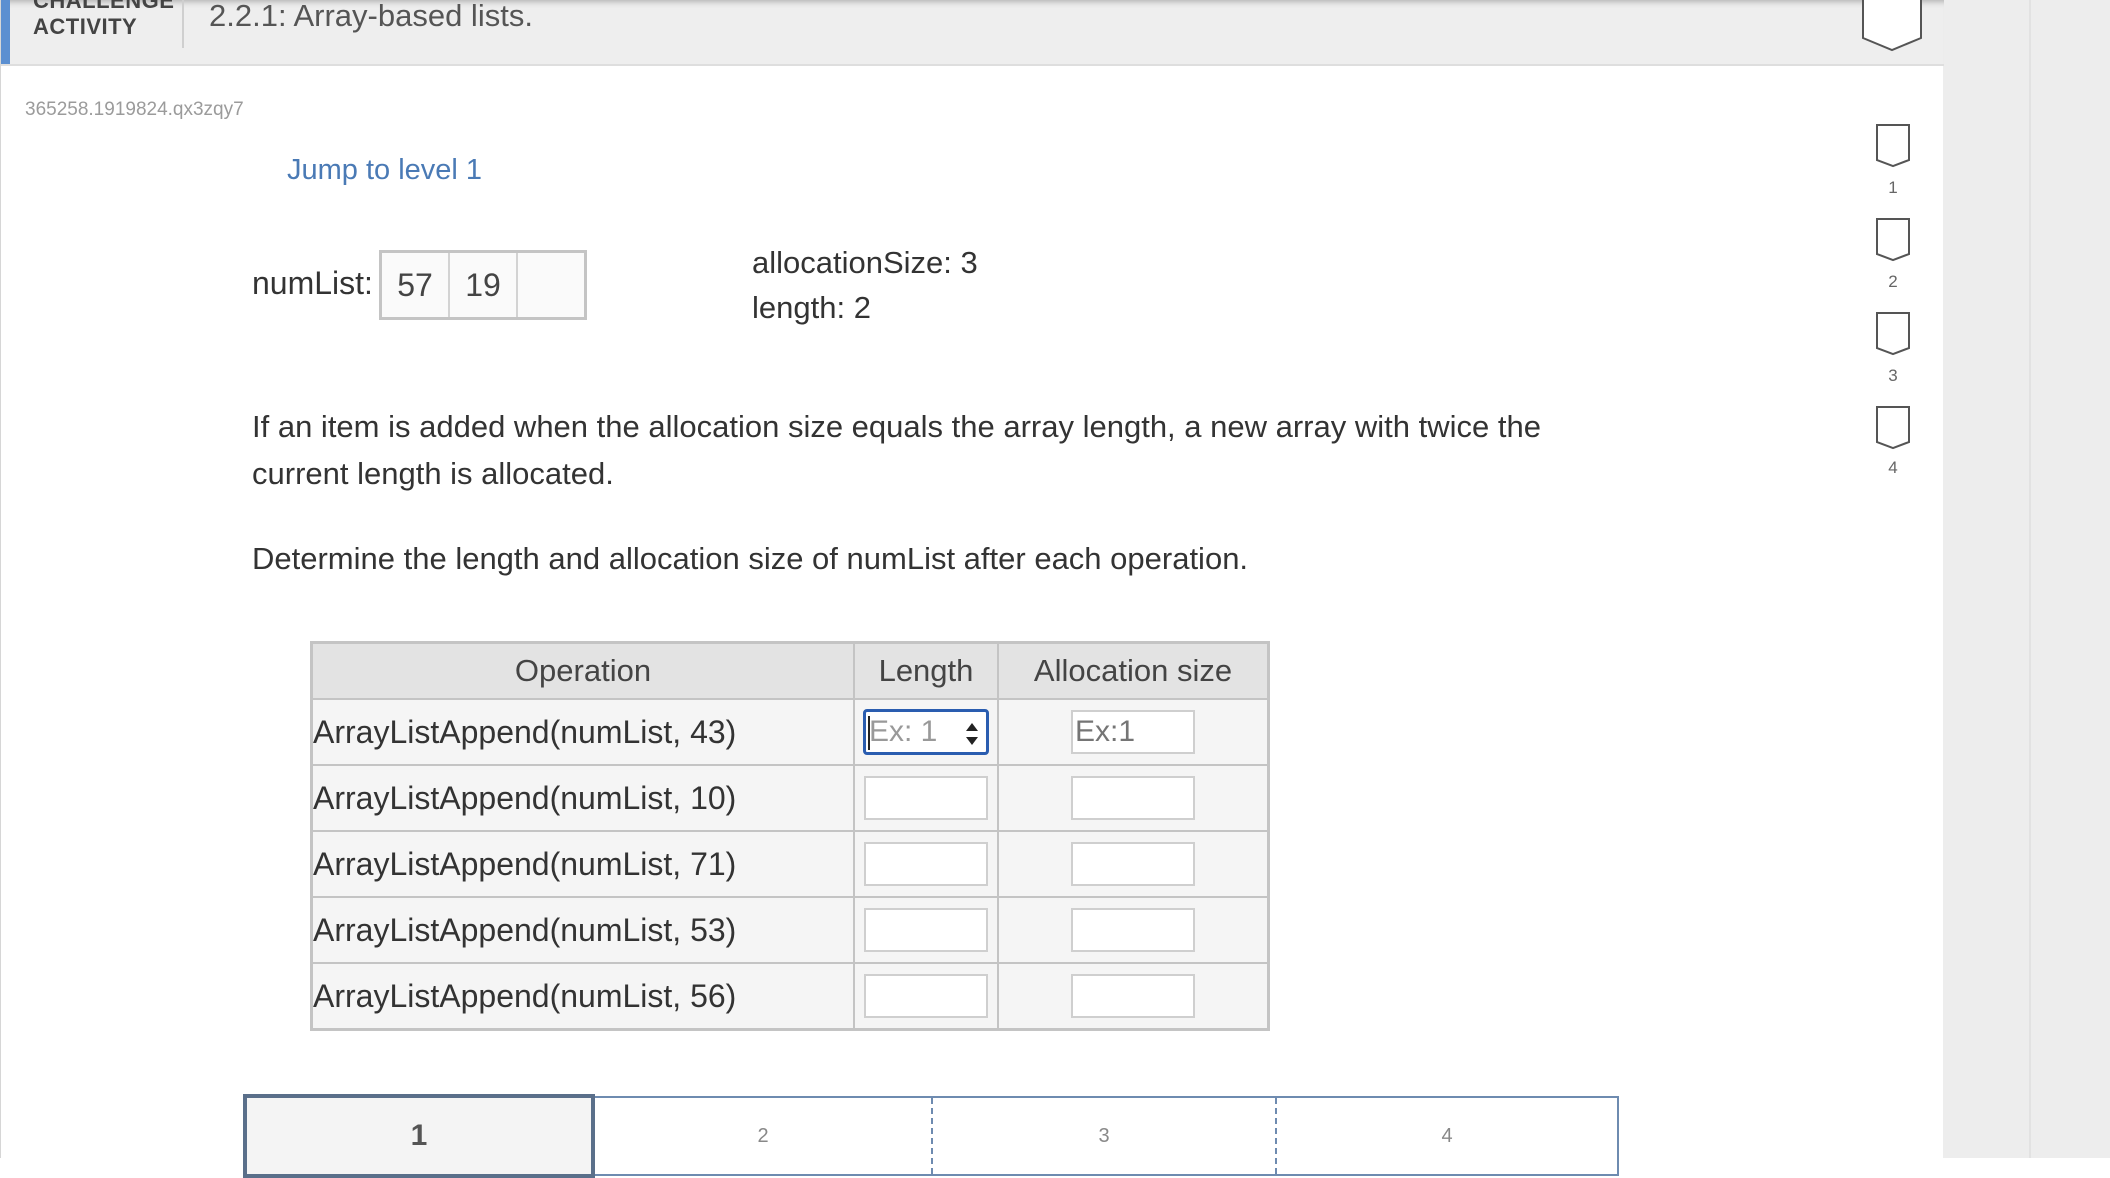 This screenshot has width=2110, height=1178. I want to click on level-progress-bar: 1 2 3 4, so click(931, 1136).